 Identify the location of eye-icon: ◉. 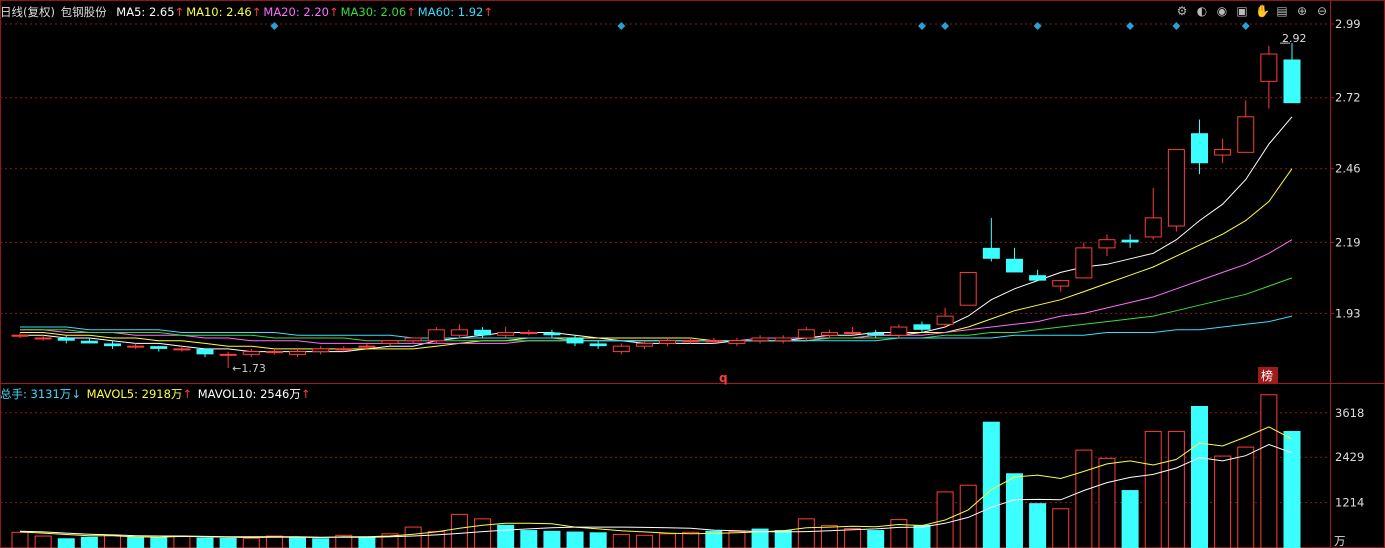
(1222, 11).